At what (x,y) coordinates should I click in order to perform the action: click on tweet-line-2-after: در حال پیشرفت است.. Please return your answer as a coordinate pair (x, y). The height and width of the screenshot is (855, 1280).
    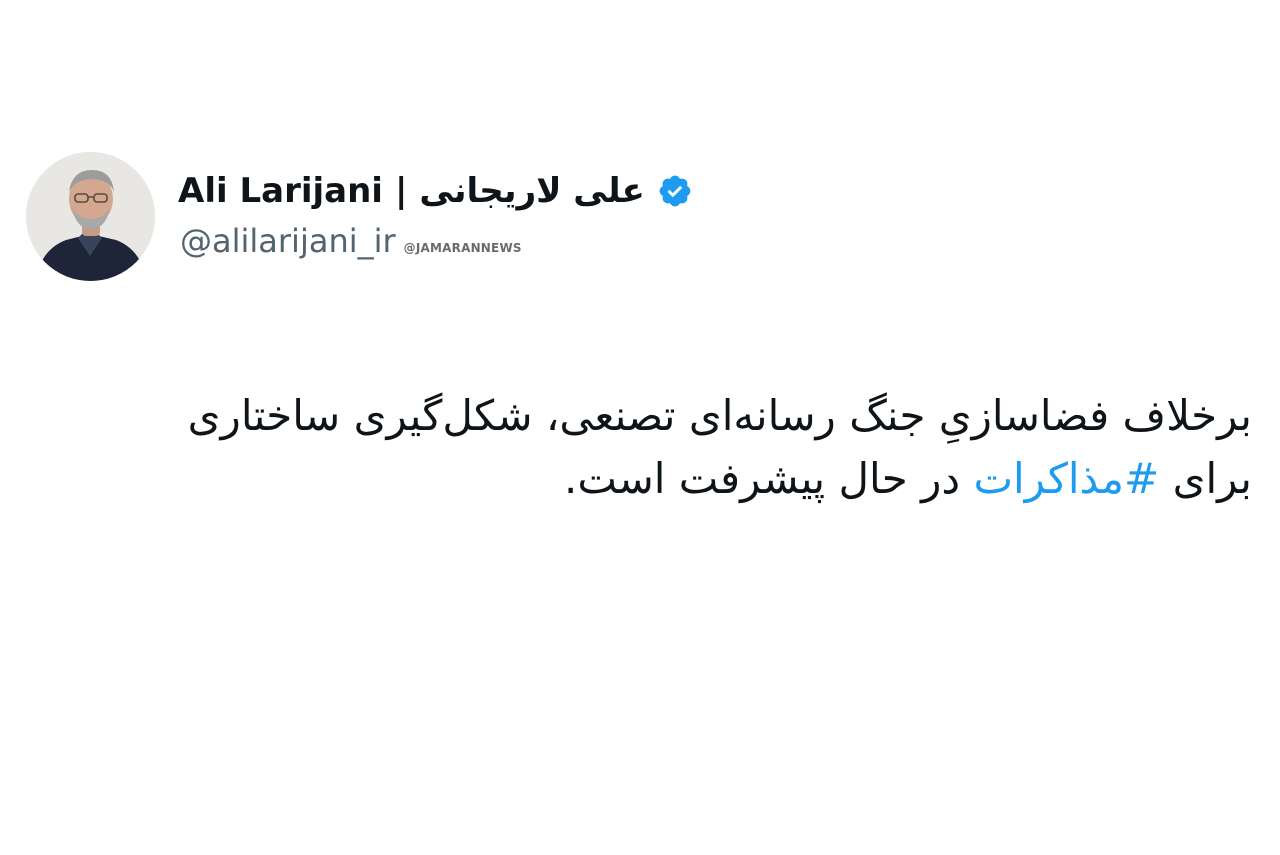
    Looking at the image, I should click on (762, 478).